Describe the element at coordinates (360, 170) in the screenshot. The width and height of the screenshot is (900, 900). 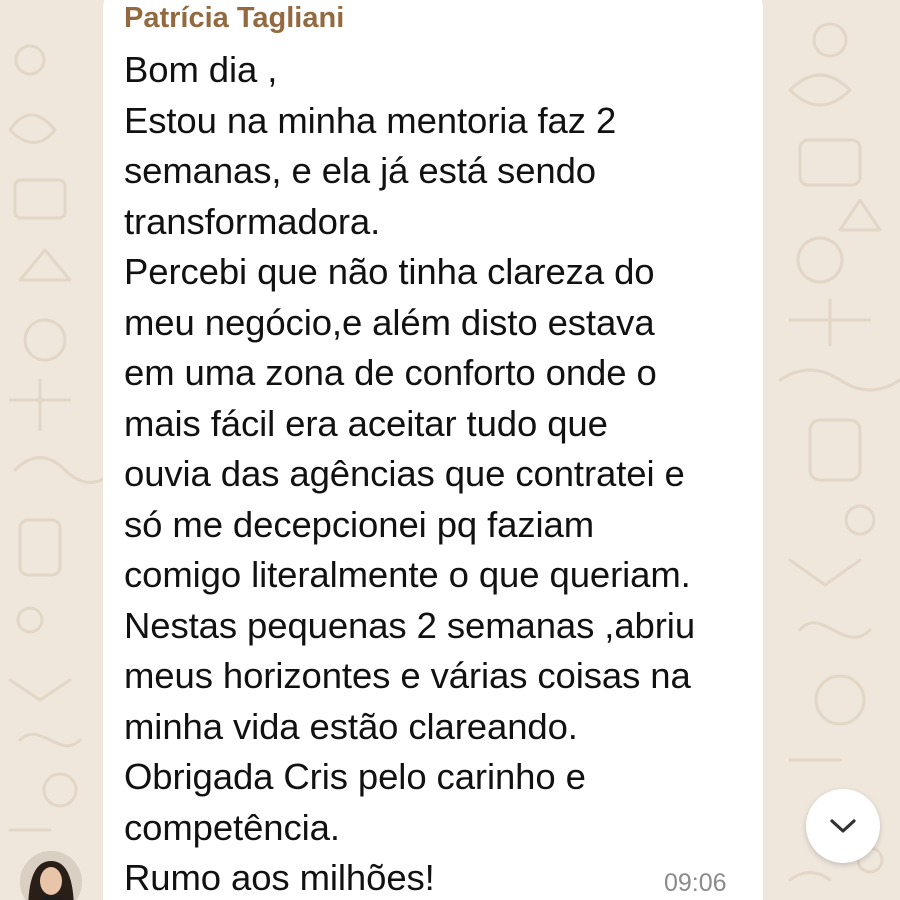
I see `message-line: semanas, e ela já está sendo` at that location.